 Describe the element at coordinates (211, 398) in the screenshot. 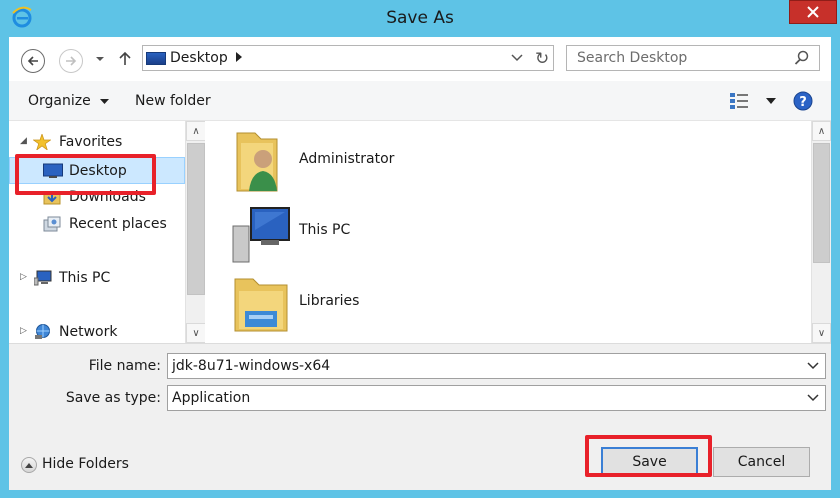

I see `save-type-value: Application` at that location.